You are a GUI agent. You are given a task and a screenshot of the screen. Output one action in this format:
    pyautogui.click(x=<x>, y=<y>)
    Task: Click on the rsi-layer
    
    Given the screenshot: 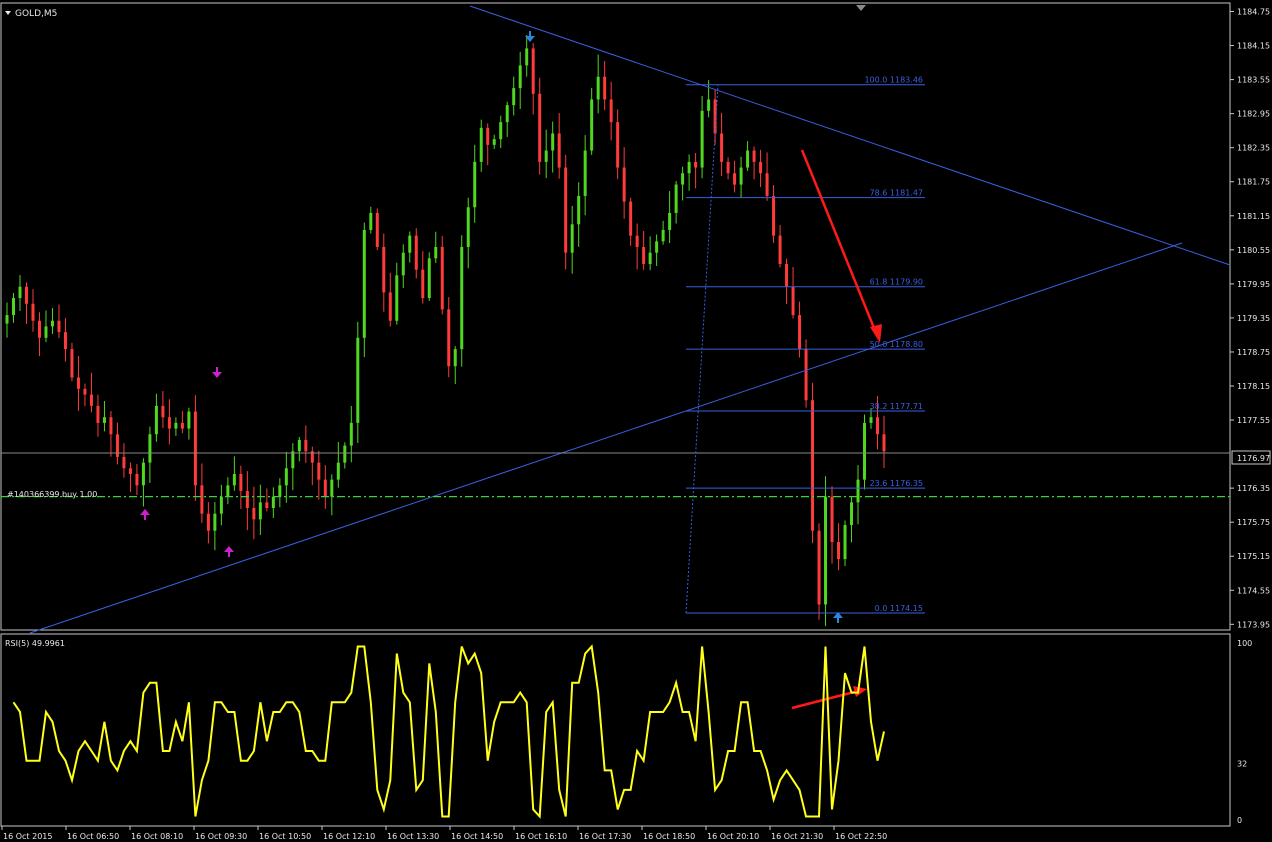 What is the action you would take?
    pyautogui.click(x=448, y=731)
    